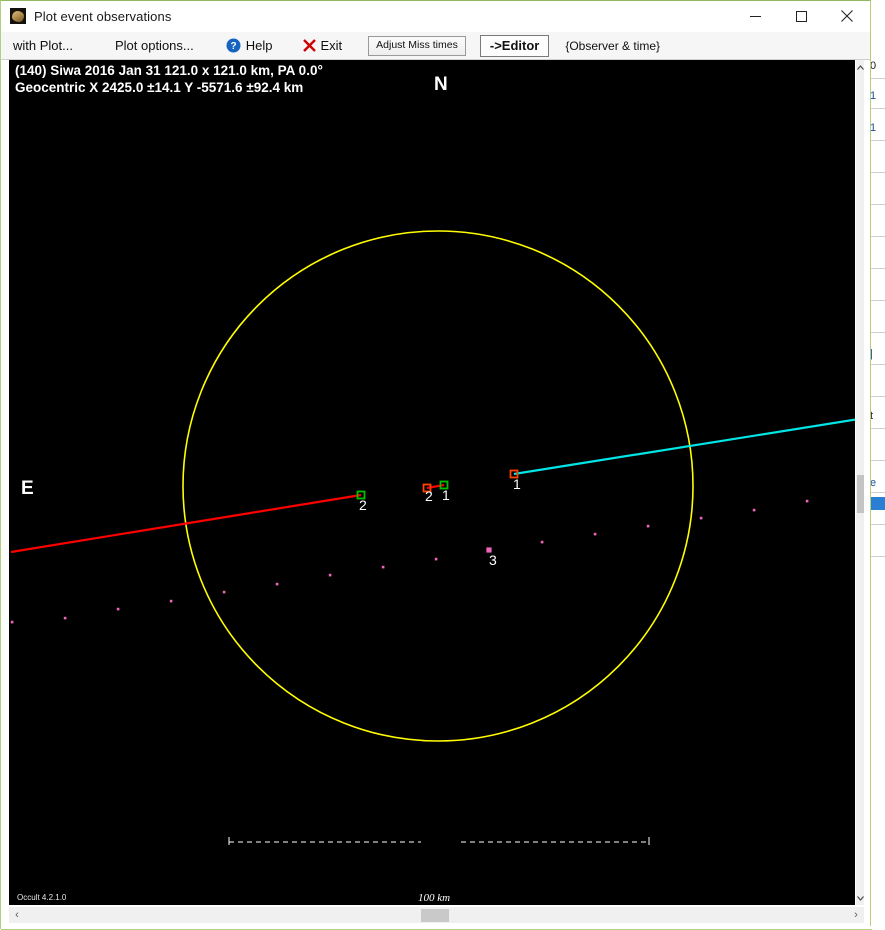  Describe the element at coordinates (860, 67) in the screenshot. I see `scroll-up-arrow` at that location.